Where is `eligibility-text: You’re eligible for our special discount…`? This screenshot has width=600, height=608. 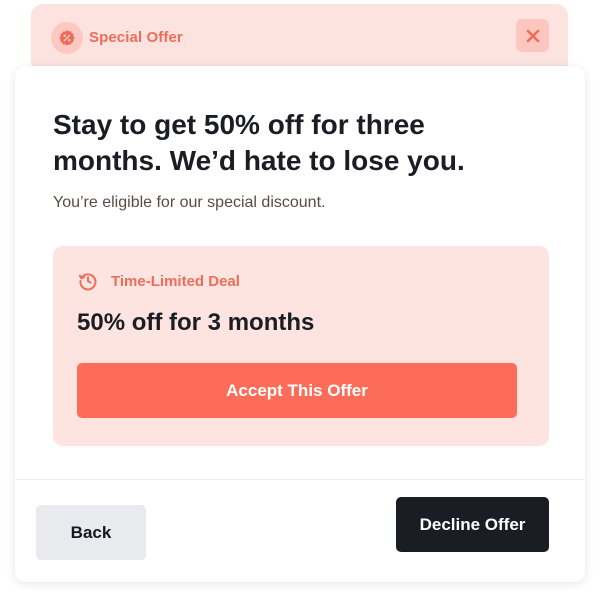
eligibility-text: You’re eligible for our special discount… is located at coordinates (189, 202).